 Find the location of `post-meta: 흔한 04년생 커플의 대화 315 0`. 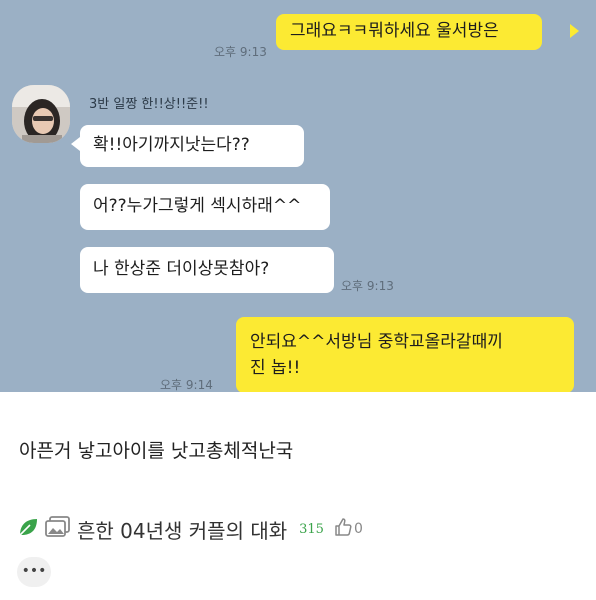

post-meta: 흔한 04년생 커플의 대화 315 0 is located at coordinates (190, 529).